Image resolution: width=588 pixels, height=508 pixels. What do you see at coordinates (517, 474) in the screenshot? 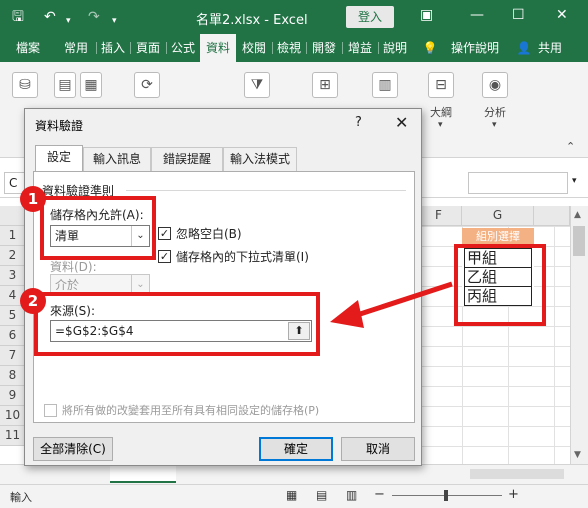
I see `horizontal-scrollbar` at bounding box center [517, 474].